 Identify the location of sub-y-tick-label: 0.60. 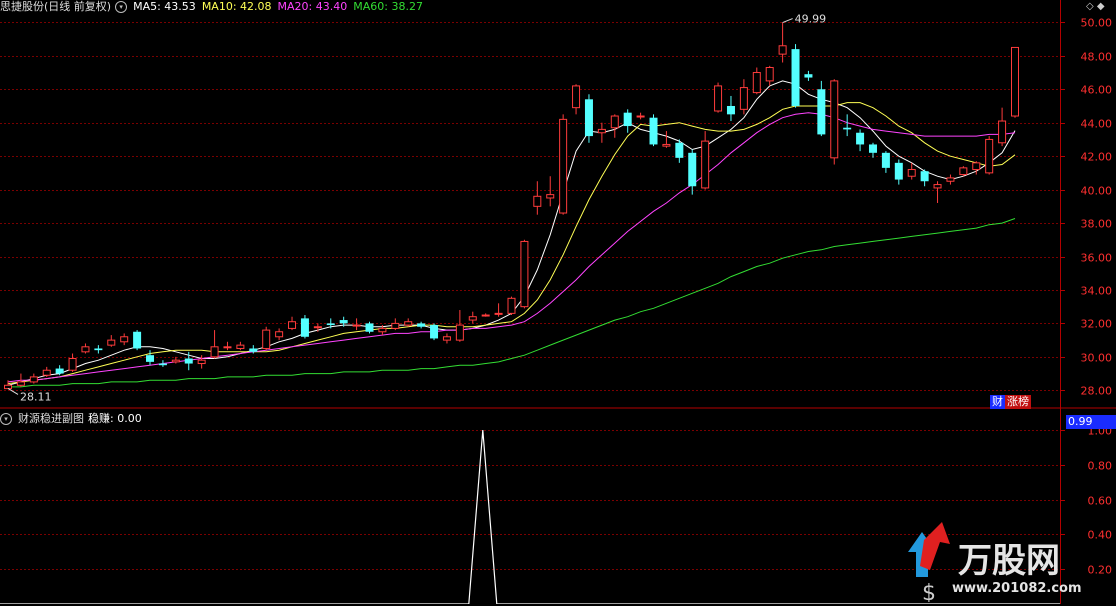
(1100, 501).